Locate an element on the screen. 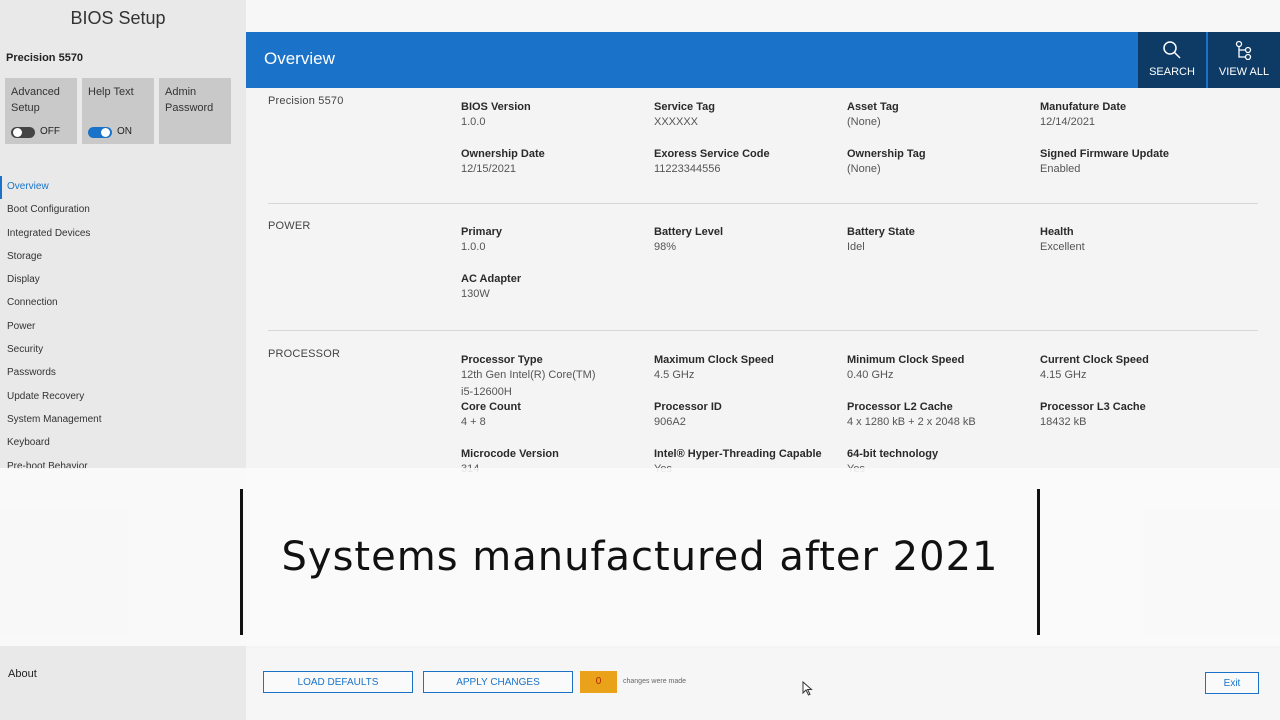 The image size is (1280, 720). field-label: Processor L2 Cache is located at coordinates (900, 407).